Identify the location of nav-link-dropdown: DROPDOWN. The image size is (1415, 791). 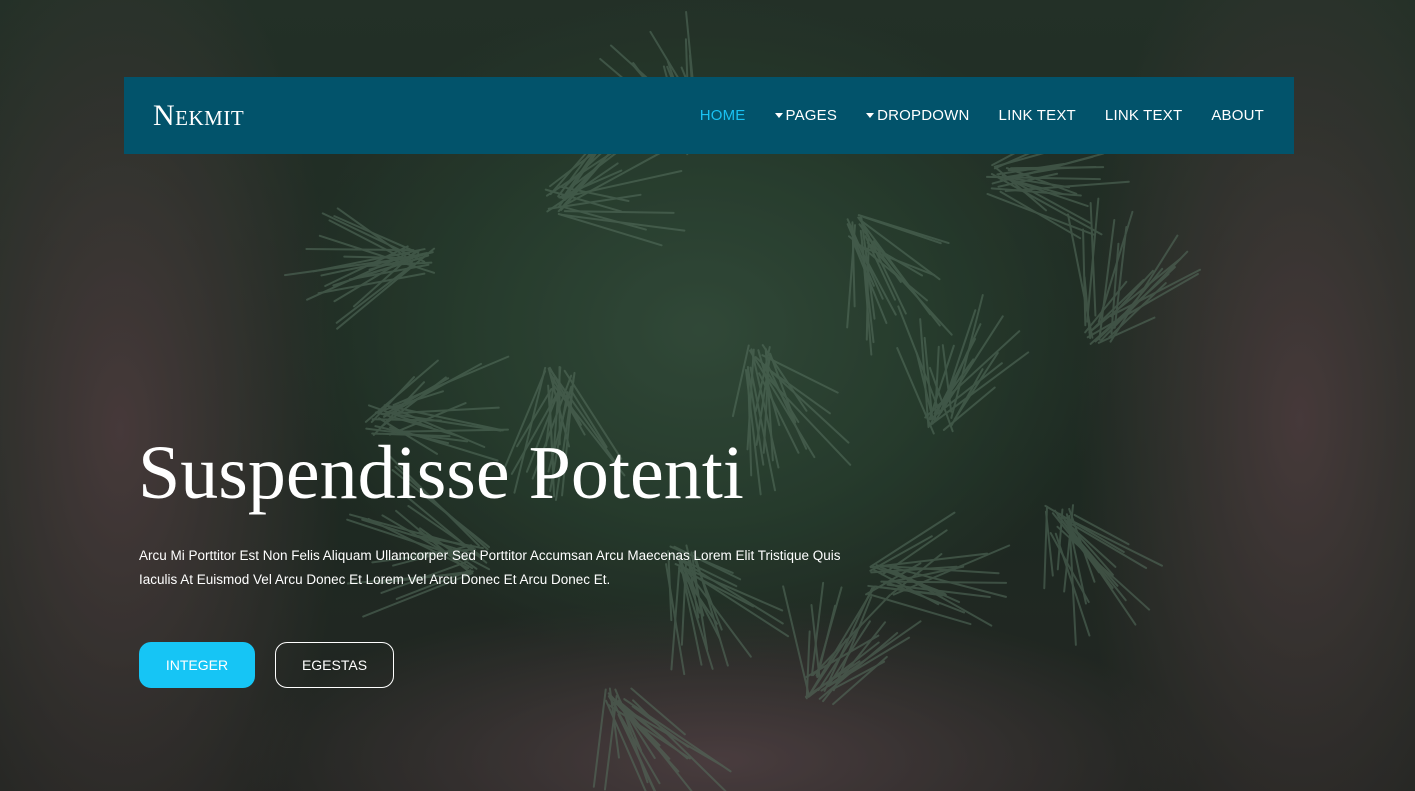
(917, 115).